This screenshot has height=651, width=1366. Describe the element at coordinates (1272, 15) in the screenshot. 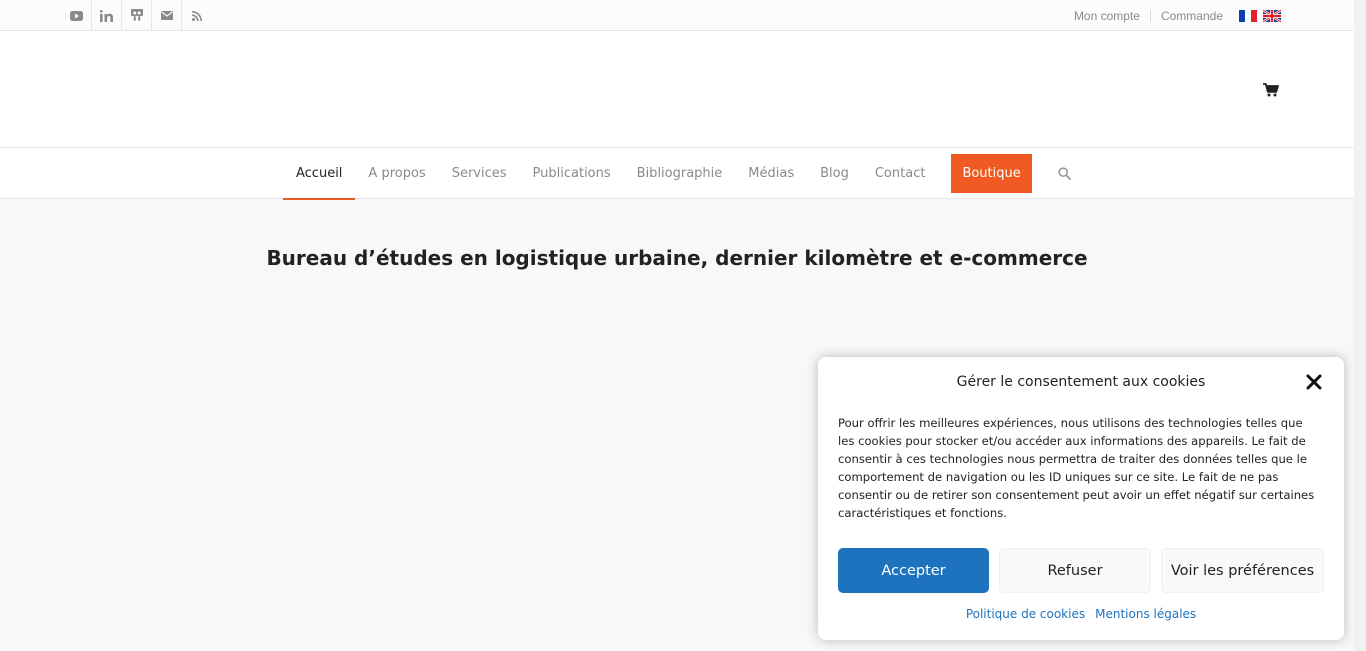

I see `en-flag-icon` at that location.